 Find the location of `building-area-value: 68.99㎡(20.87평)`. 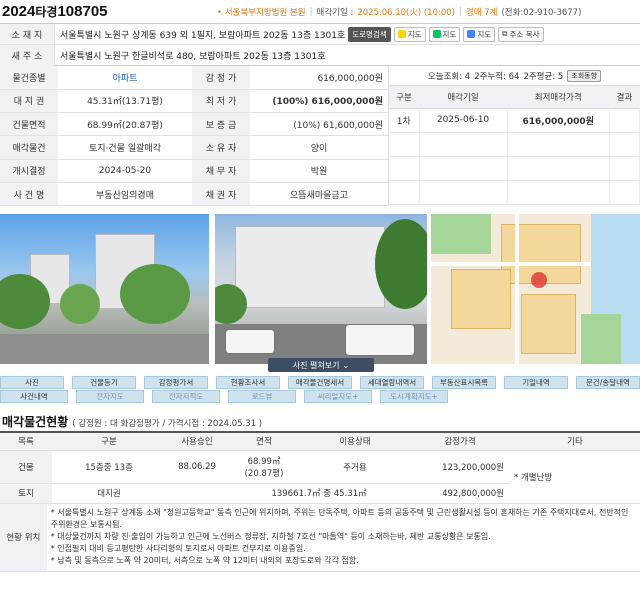

building-area-value: 68.99㎡(20.87평) is located at coordinates (125, 124).